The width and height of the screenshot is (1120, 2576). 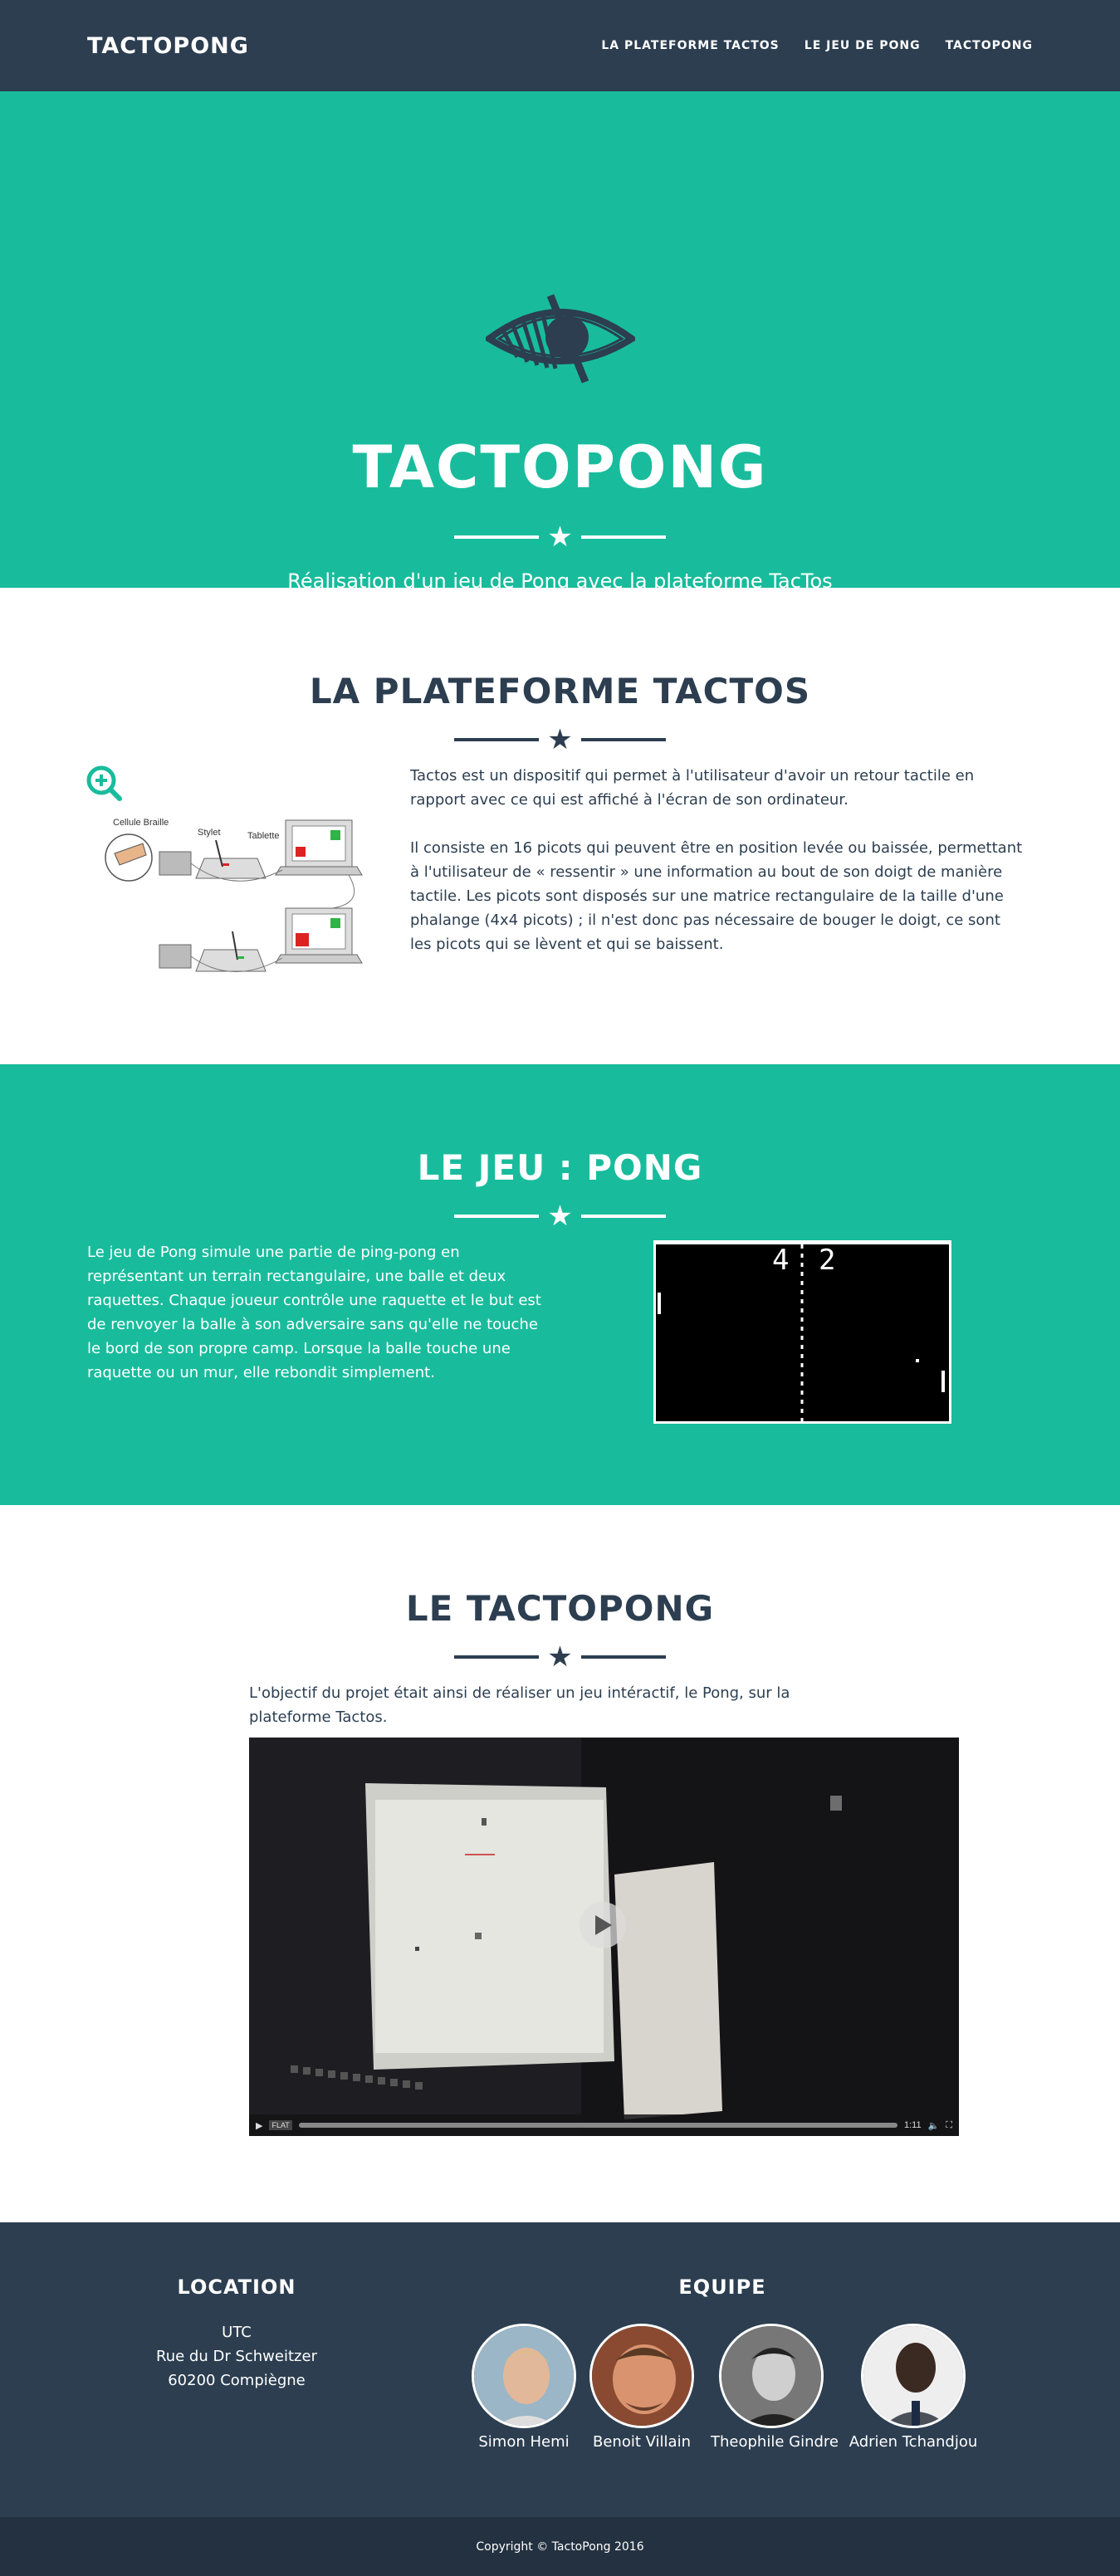 I want to click on address-line-1: UTC, so click(x=237, y=2332).